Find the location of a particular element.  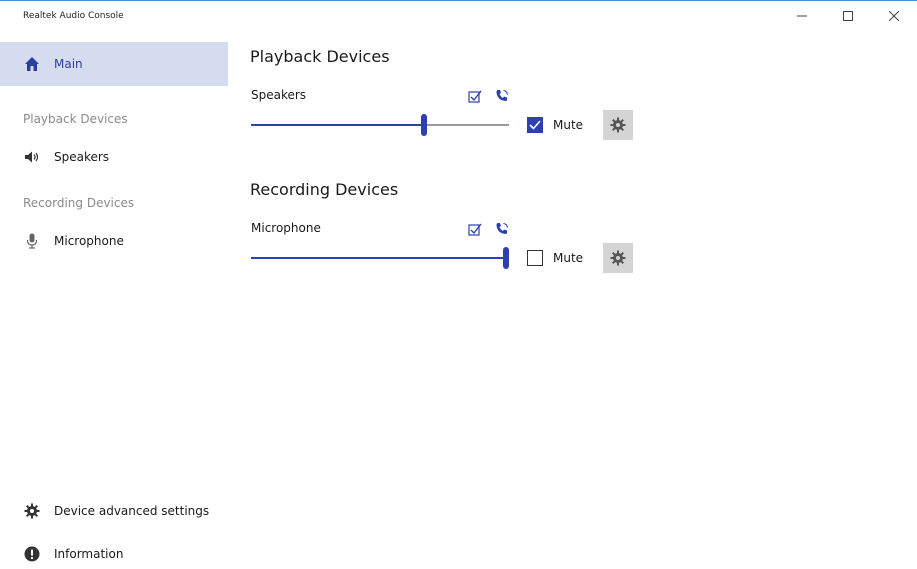

microphone-mute-label: Mute is located at coordinates (568, 258).